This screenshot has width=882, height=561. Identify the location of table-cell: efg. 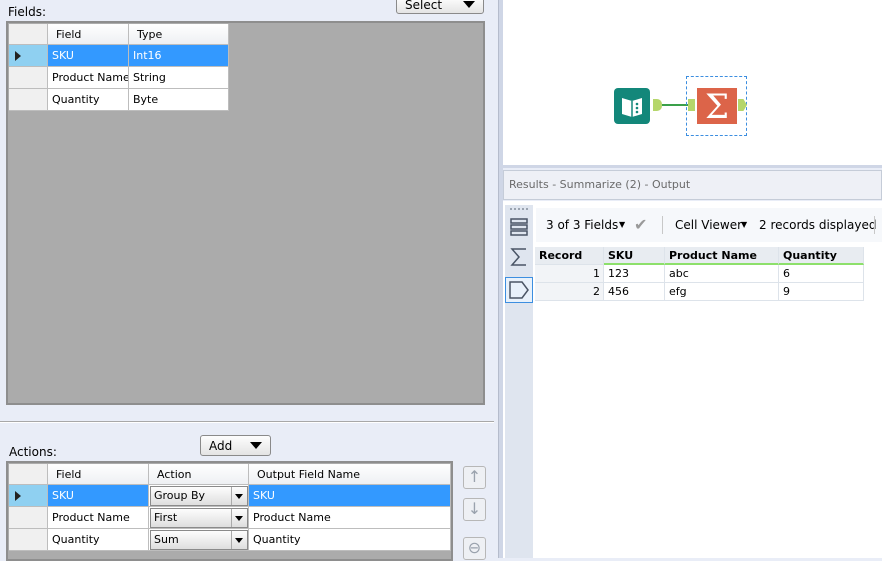
(722, 292).